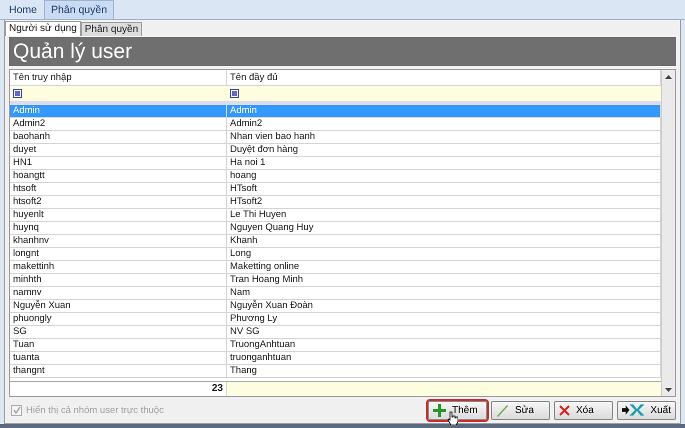  What do you see at coordinates (335, 332) in the screenshot?
I see `table-row: SG NV SG` at bounding box center [335, 332].